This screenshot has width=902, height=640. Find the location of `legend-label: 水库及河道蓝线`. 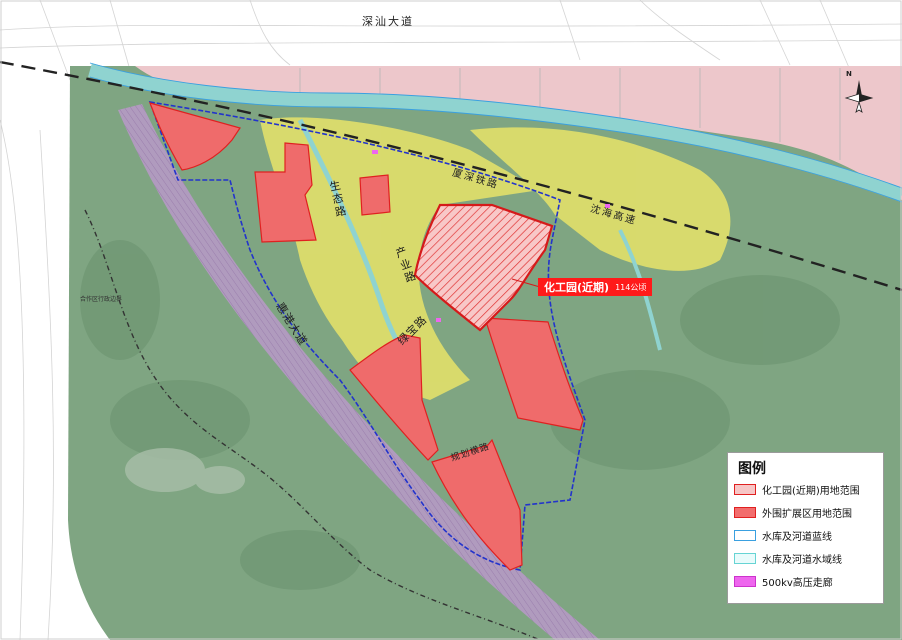

legend-label: 水库及河道蓝线 is located at coordinates (797, 537).